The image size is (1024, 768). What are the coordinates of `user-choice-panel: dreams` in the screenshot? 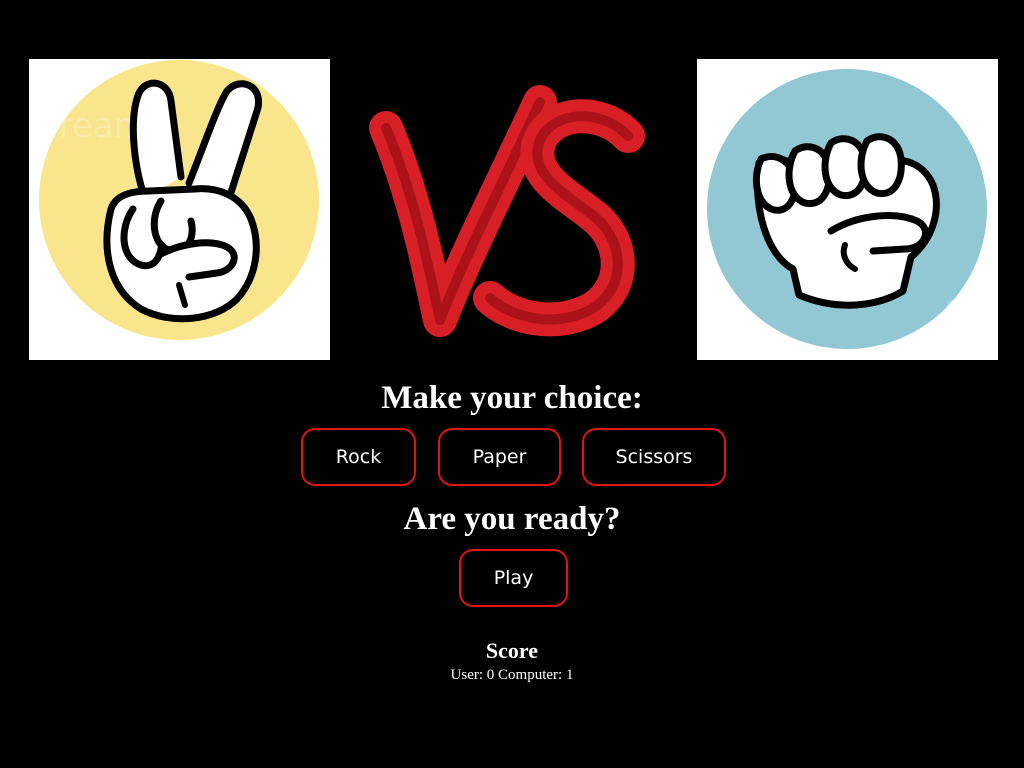 It's located at (179, 209).